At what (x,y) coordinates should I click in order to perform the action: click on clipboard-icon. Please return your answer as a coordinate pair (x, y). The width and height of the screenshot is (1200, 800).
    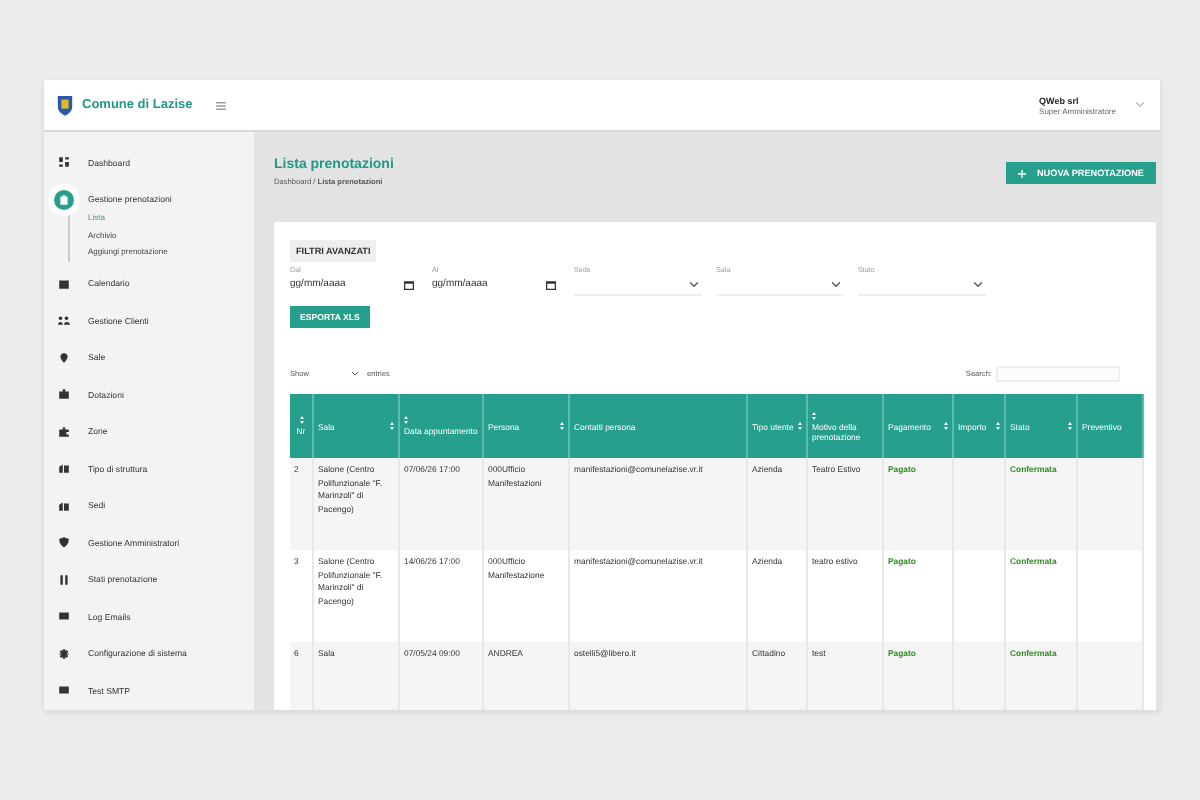
    Looking at the image, I should click on (64, 199).